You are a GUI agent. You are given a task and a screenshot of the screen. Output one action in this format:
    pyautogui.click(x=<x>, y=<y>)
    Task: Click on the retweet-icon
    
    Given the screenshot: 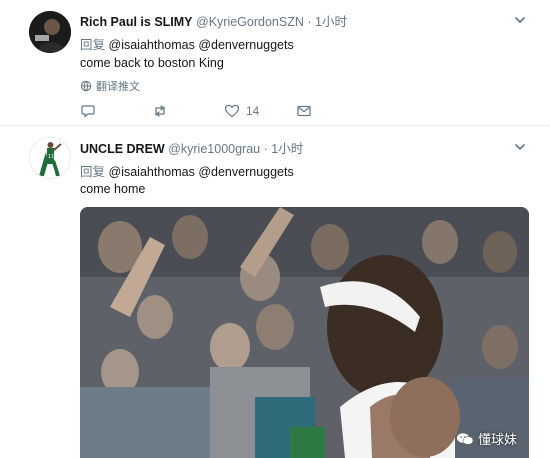 What is the action you would take?
    pyautogui.click(x=160, y=111)
    